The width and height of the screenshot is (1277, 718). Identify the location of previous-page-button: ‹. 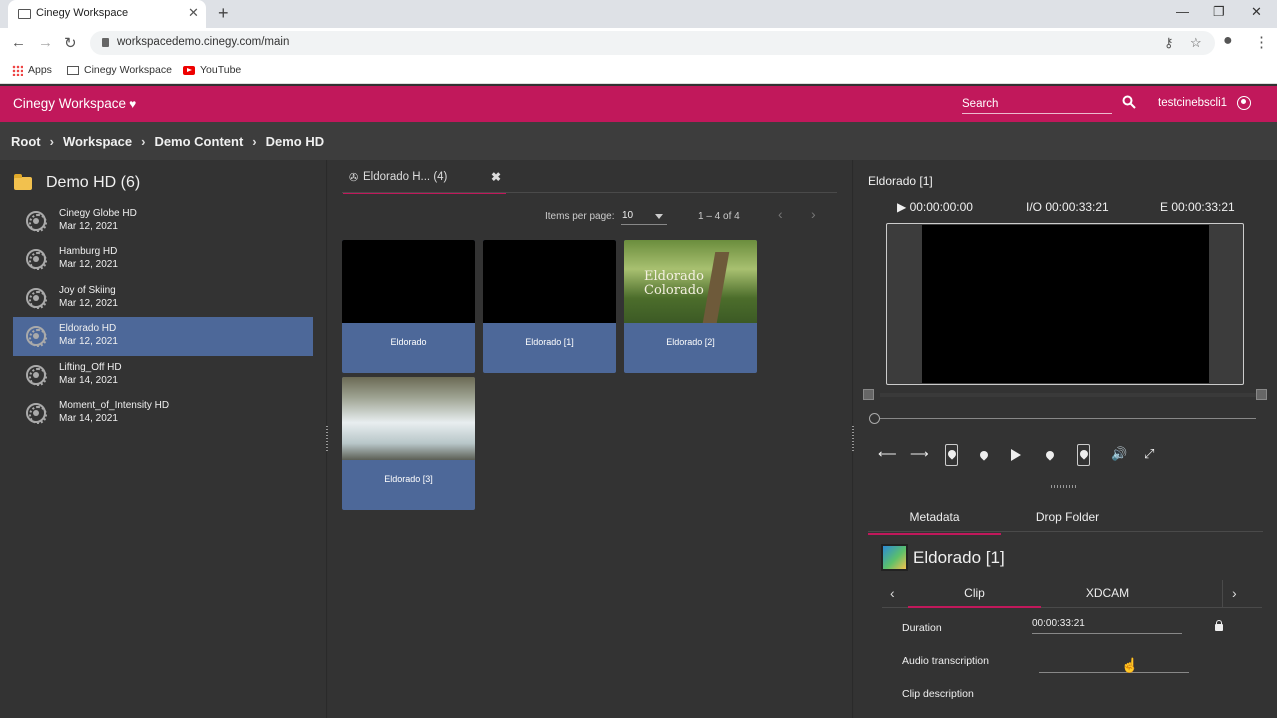
(780, 214).